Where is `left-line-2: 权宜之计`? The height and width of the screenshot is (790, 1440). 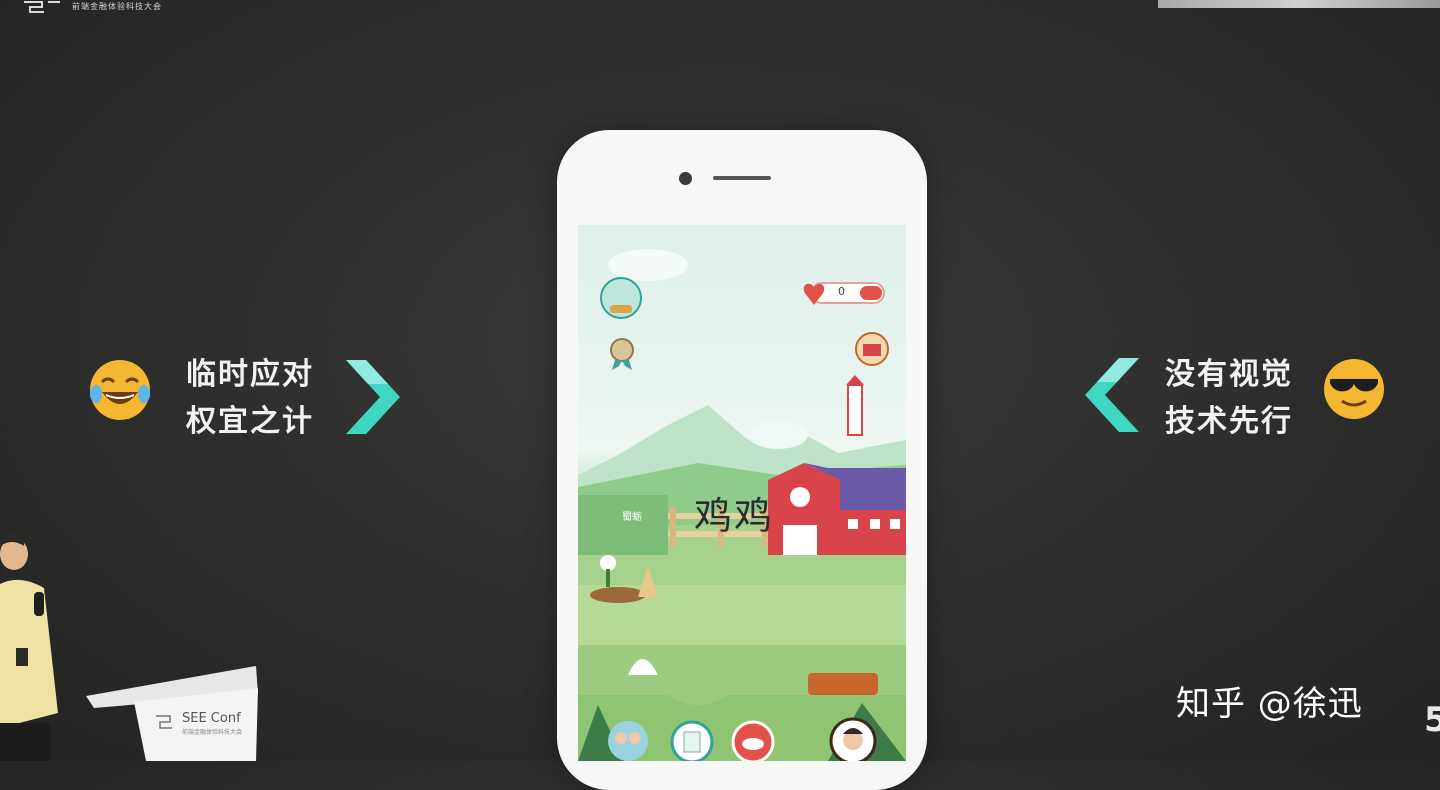 left-line-2: 权宜之计 is located at coordinates (250, 421).